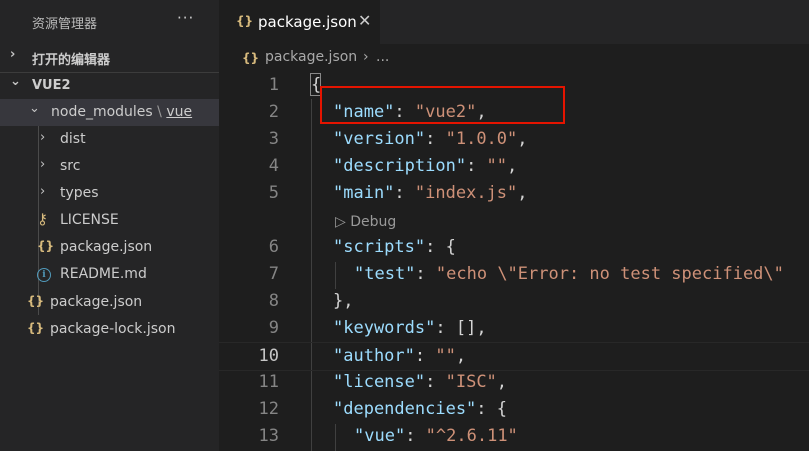 The image size is (809, 451). What do you see at coordinates (109, 193) in the screenshot?
I see `tree-item-types: › types` at bounding box center [109, 193].